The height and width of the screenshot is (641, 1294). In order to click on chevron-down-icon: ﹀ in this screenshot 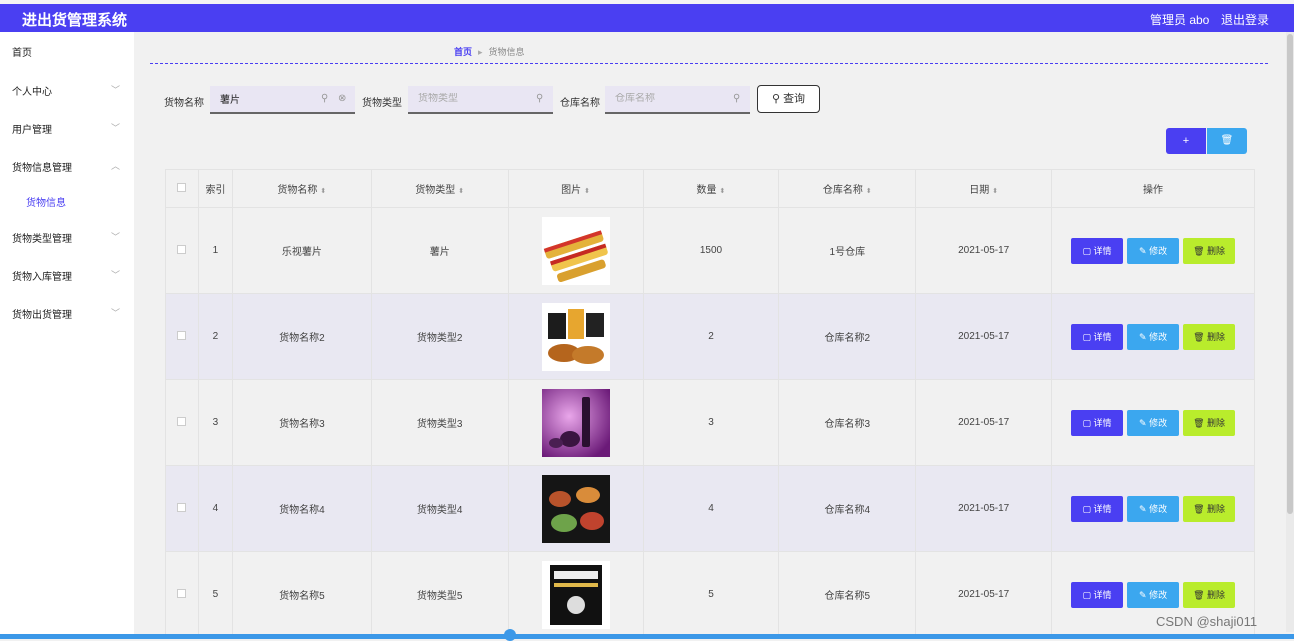, I will do `click(115, 275)`.